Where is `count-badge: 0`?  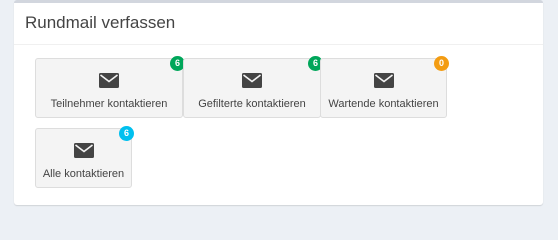
count-badge: 0 is located at coordinates (441, 63).